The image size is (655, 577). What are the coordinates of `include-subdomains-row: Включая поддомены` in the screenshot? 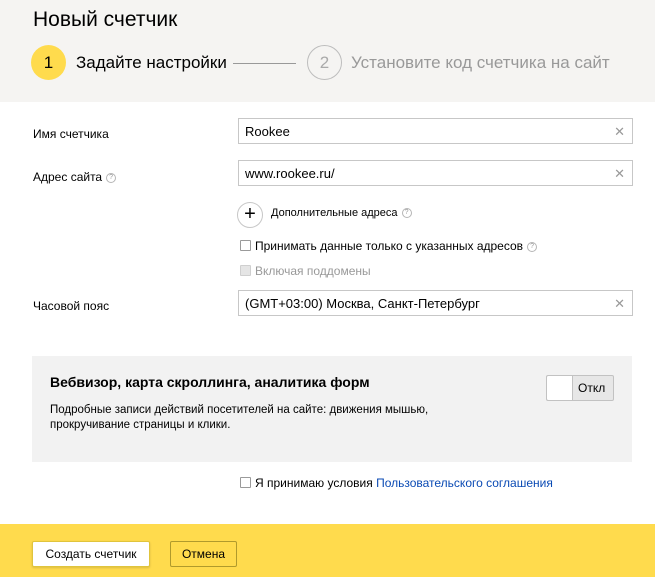 It's located at (305, 271).